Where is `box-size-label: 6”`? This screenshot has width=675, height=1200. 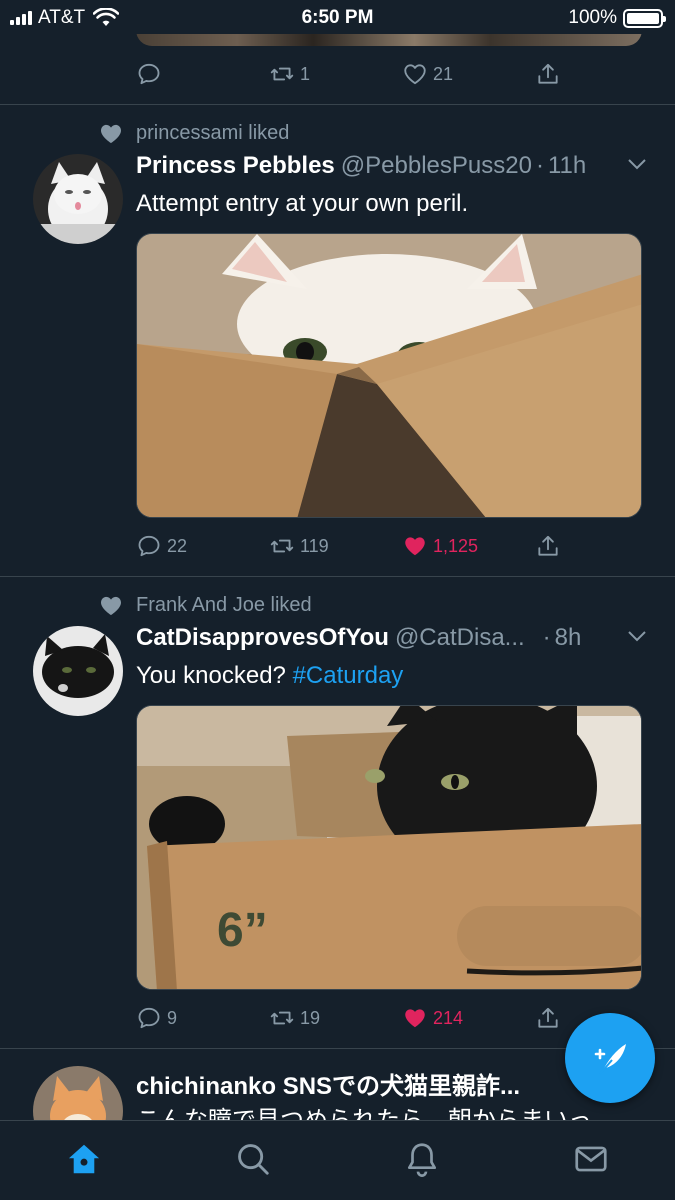 box-size-label: 6” is located at coordinates (242, 930).